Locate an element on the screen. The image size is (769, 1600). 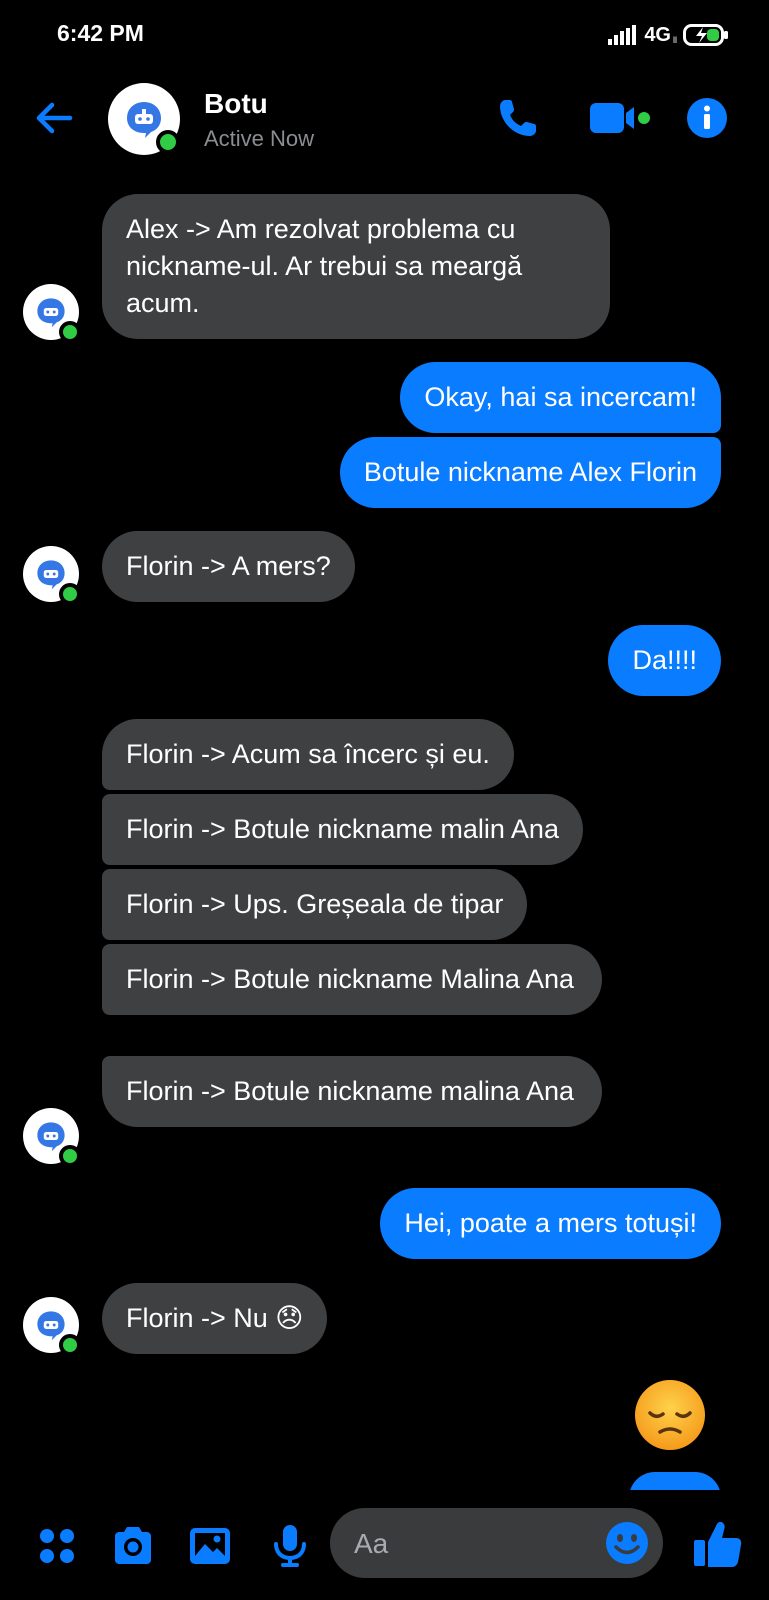
message-text: Florin -> Botule nickname malina Ana is located at coordinates (350, 1091).